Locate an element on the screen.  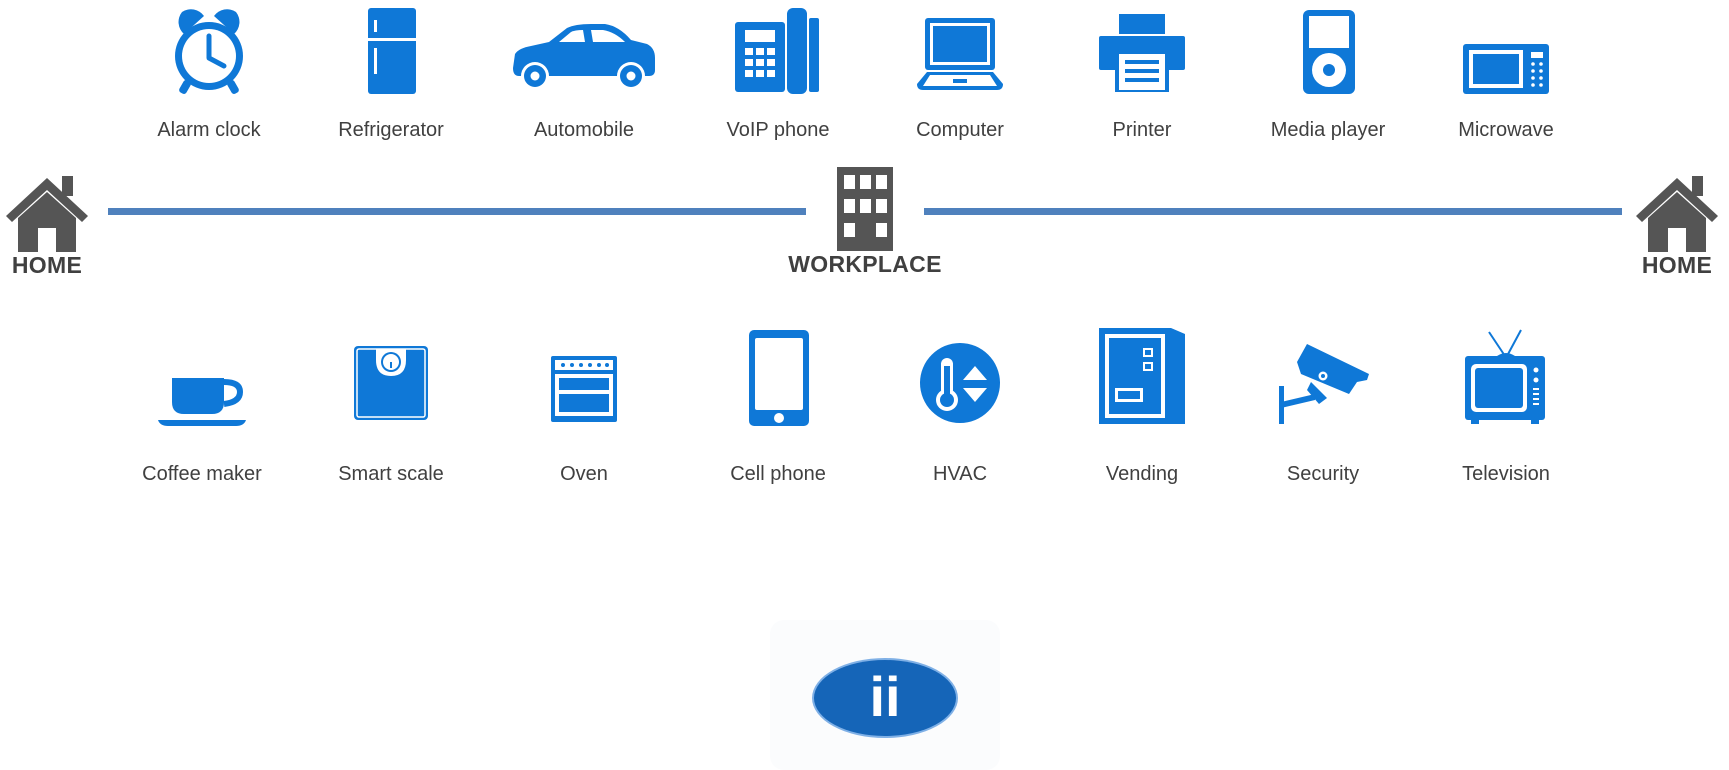
device-computer: Computer is located at coordinates (960, 73).